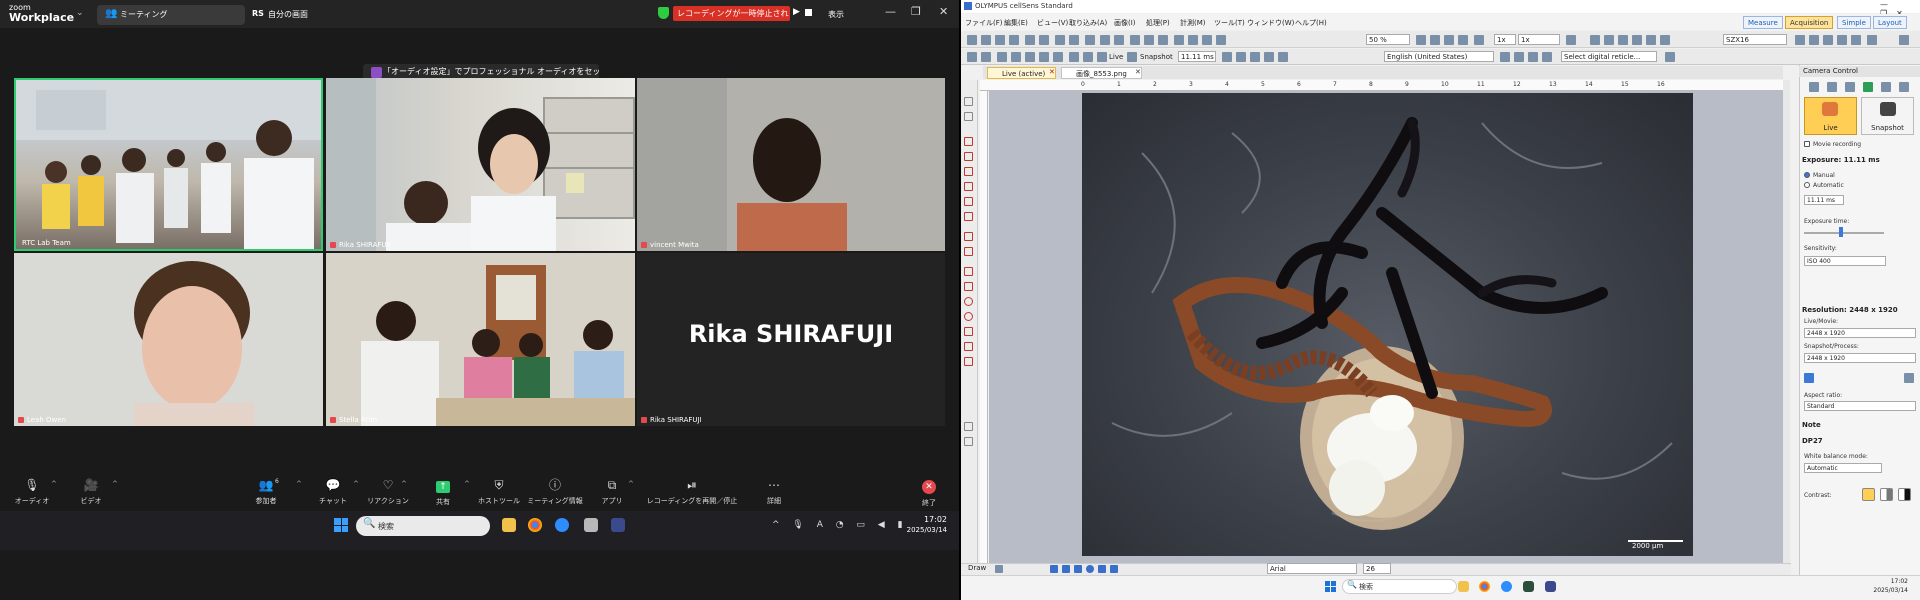  Describe the element at coordinates (1021, 73) in the screenshot. I see `doc-tab-live: Live (active)` at that location.